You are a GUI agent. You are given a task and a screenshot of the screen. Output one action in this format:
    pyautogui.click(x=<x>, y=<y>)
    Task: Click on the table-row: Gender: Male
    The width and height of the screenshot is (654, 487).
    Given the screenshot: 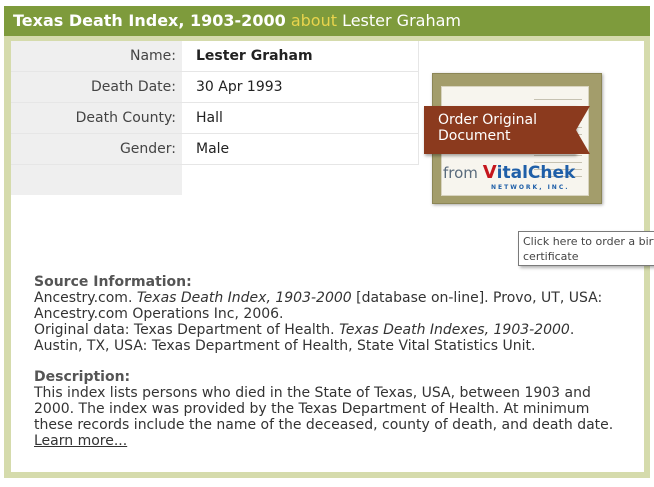 What is the action you would take?
    pyautogui.click(x=215, y=149)
    